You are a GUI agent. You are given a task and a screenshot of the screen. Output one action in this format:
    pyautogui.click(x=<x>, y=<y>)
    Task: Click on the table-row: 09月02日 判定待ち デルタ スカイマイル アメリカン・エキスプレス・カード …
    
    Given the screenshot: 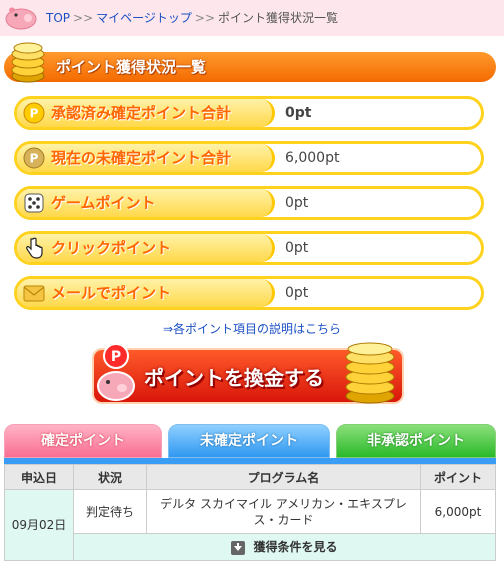 What is the action you would take?
    pyautogui.click(x=250, y=525)
    